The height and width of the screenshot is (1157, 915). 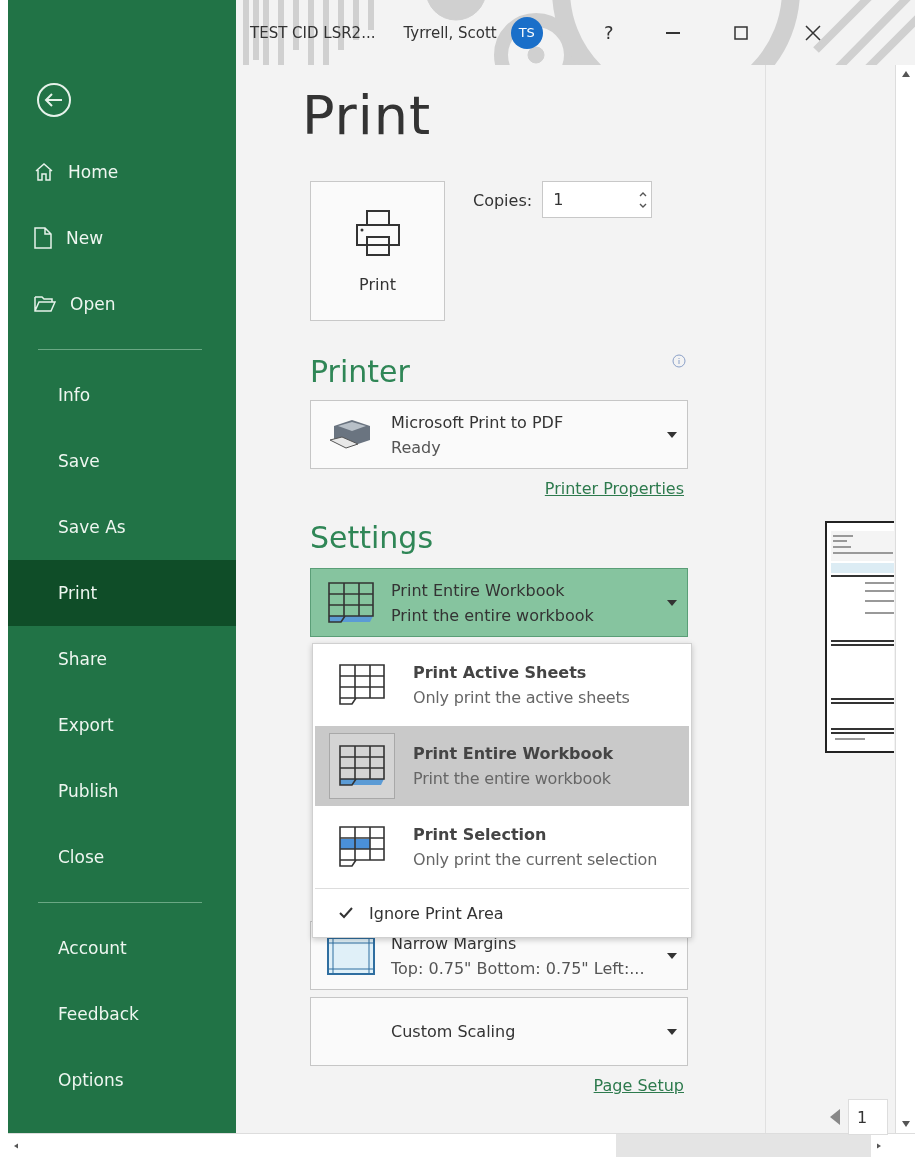 I want to click on page-number-field: 1, so click(x=868, y=1117).